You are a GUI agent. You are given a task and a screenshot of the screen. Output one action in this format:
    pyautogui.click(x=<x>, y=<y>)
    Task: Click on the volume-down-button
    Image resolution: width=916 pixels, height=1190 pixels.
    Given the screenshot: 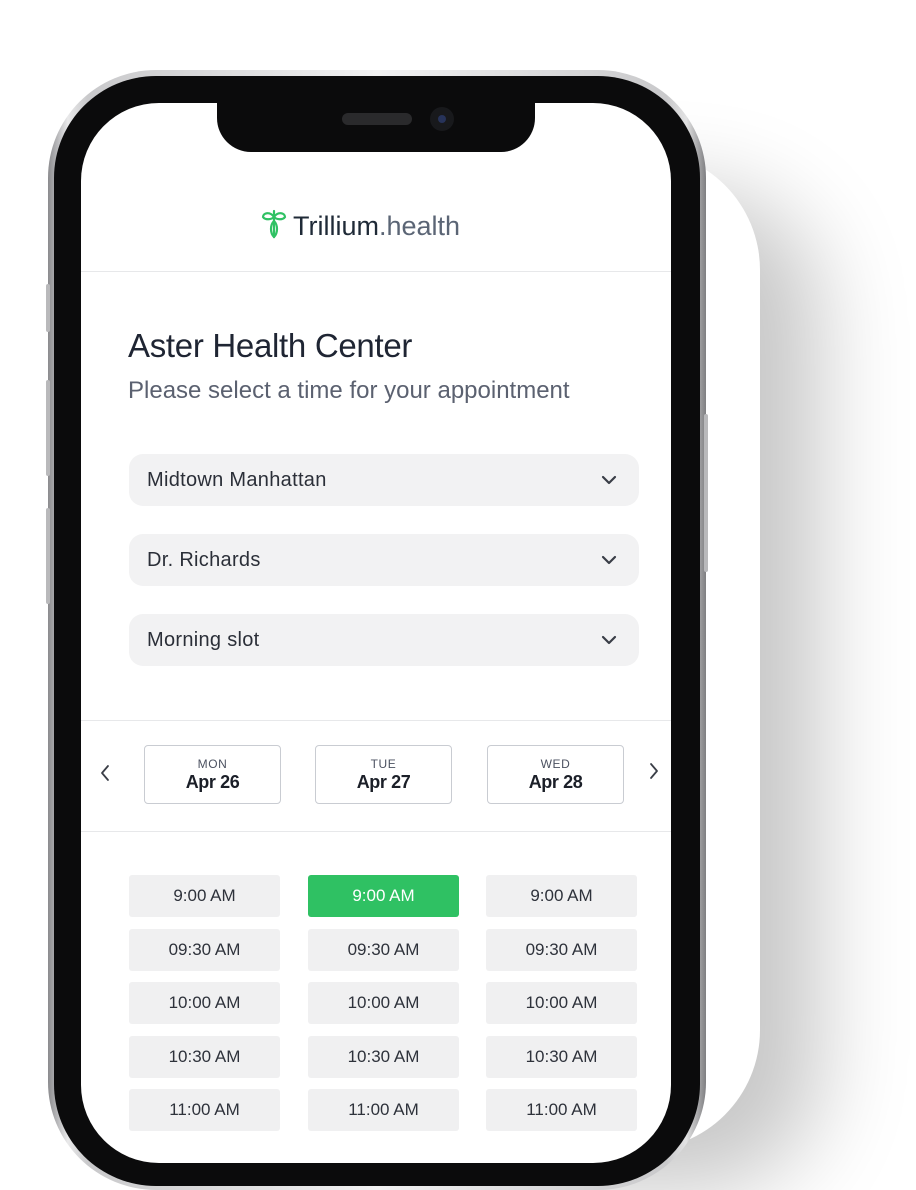 What is the action you would take?
    pyautogui.click(x=48, y=556)
    